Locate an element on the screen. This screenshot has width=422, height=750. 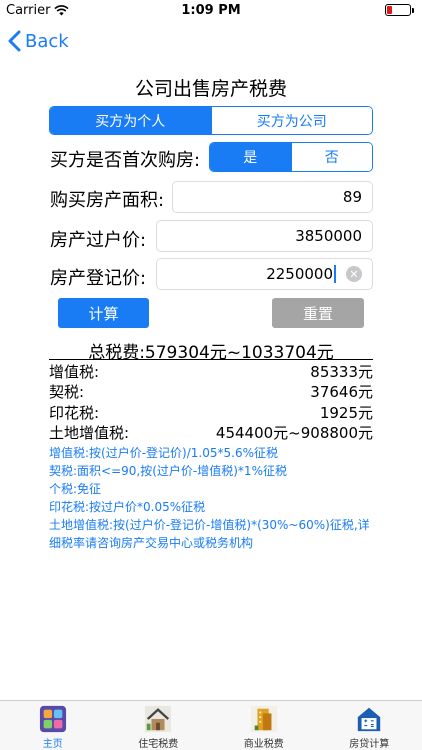
chevron-left-icon is located at coordinates (14, 41).